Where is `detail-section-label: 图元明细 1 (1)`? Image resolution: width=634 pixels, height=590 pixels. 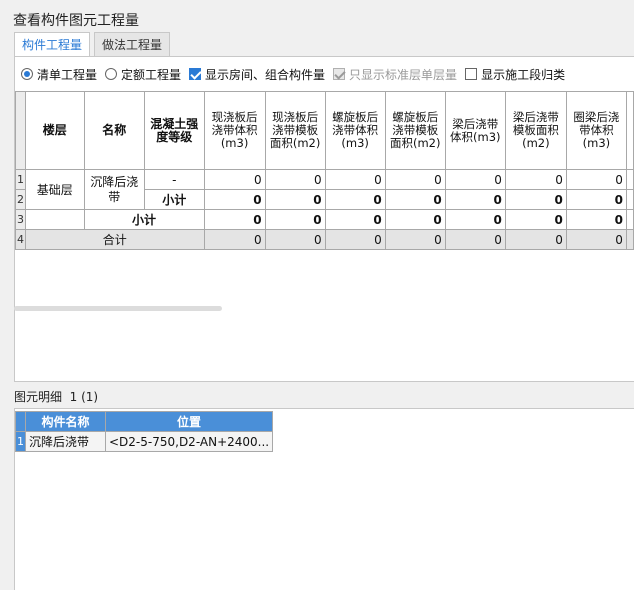 detail-section-label: 图元明细 1 (1) is located at coordinates (56, 396).